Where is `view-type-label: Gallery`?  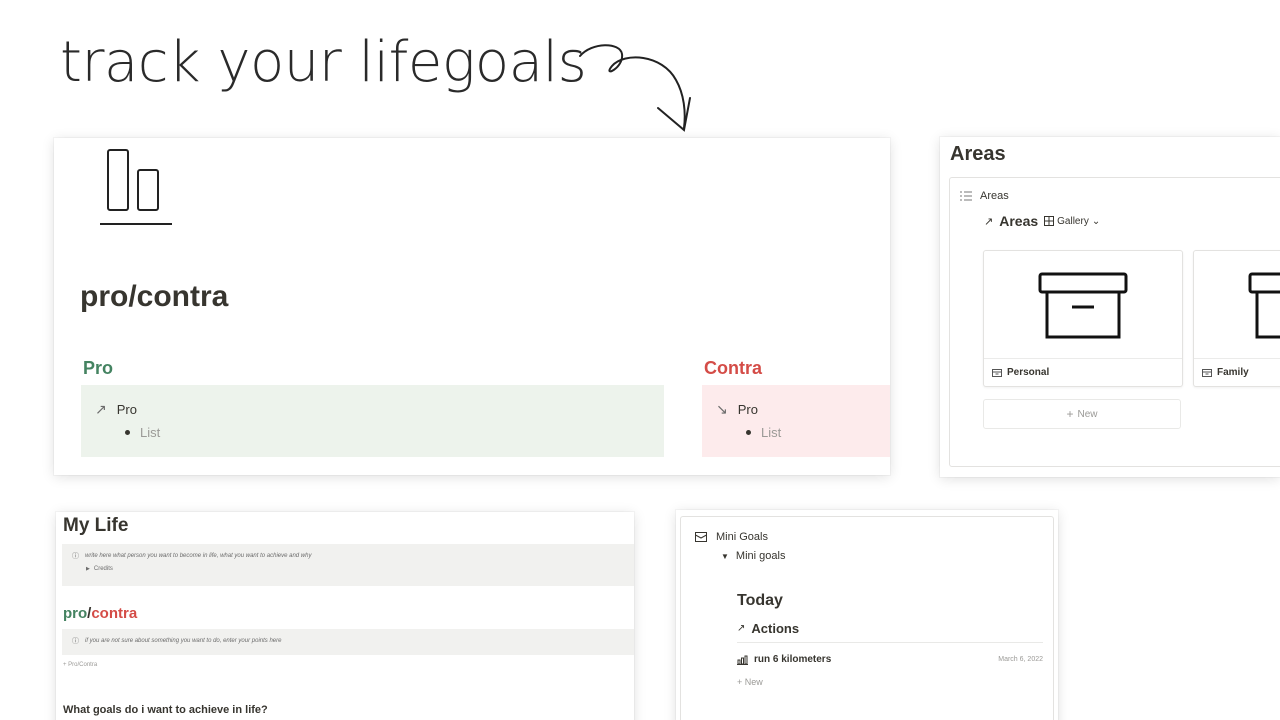
view-type-label: Gallery is located at coordinates (1073, 221).